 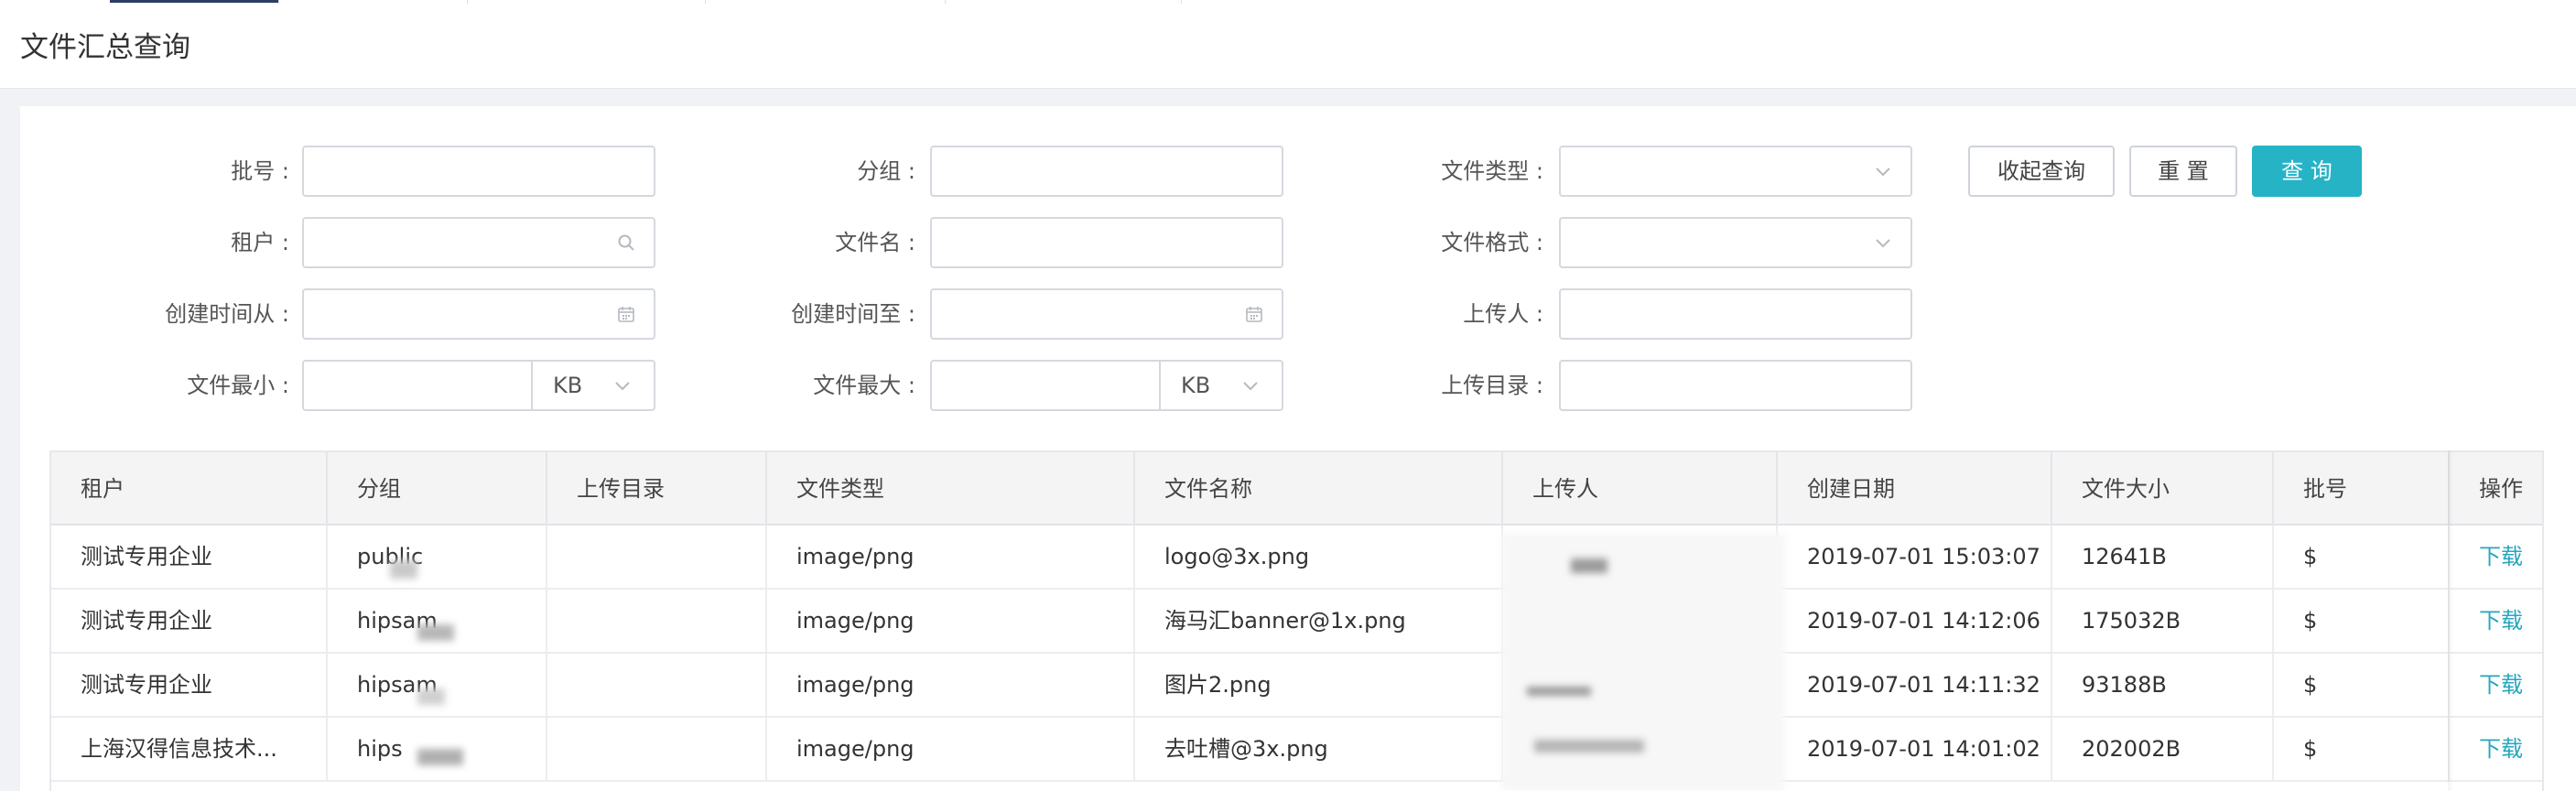 What do you see at coordinates (655, 489) in the screenshot?
I see `column-header-upload-dir: 上传目录` at bounding box center [655, 489].